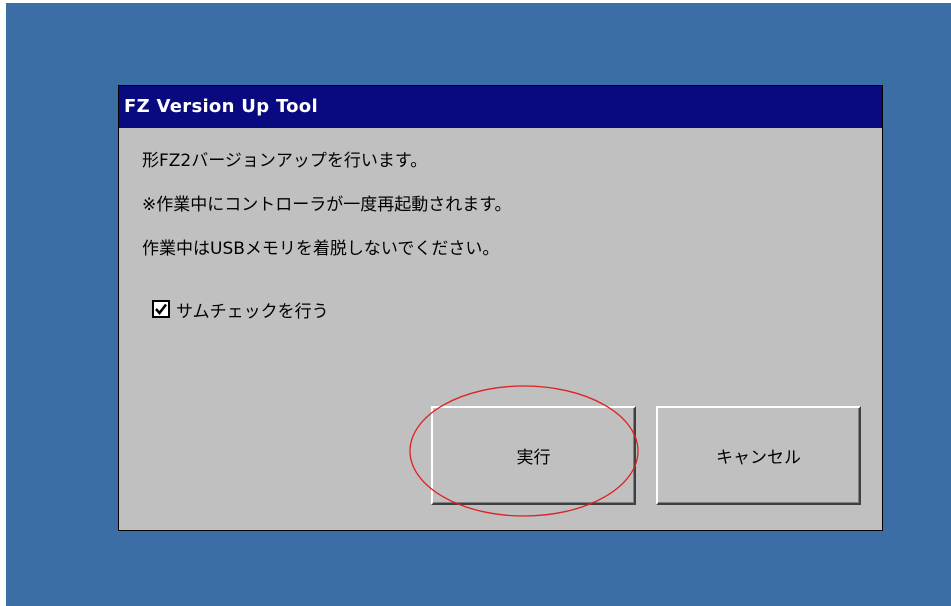 This screenshot has width=951, height=606. I want to click on checksum-checkbox, so click(161, 309).